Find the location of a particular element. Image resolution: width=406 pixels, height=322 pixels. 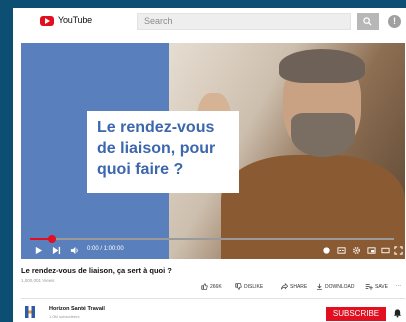

player-controls: 0:00 / 1:00:00 is located at coordinates (213, 246).